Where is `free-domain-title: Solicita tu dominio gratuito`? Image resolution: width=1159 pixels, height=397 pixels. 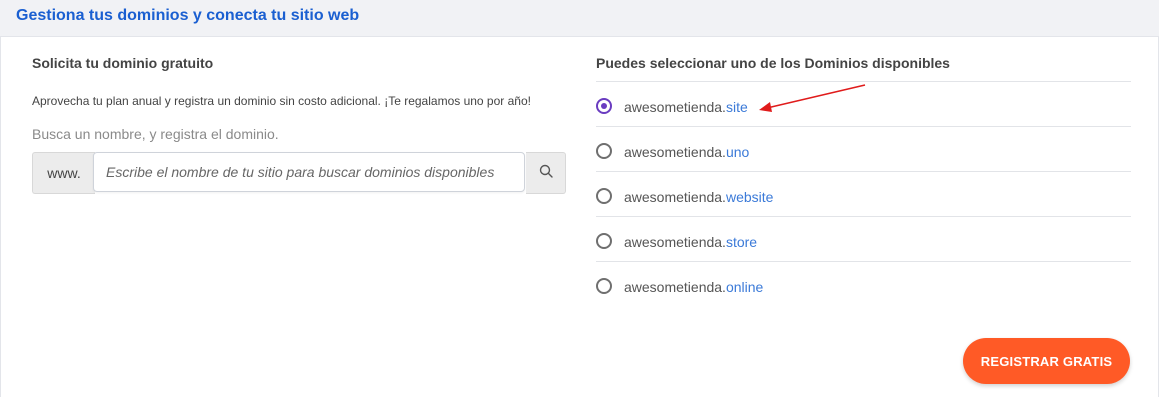 free-domain-title: Solicita tu dominio gratuito is located at coordinates (123, 63).